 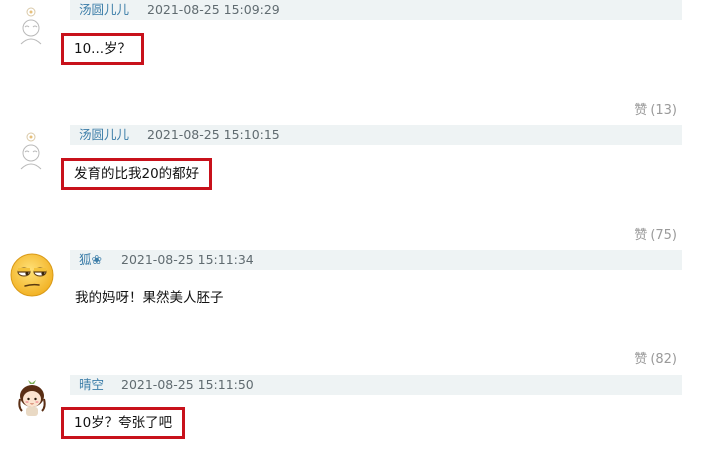 I want to click on smirk-face-icon, so click(x=32, y=275).